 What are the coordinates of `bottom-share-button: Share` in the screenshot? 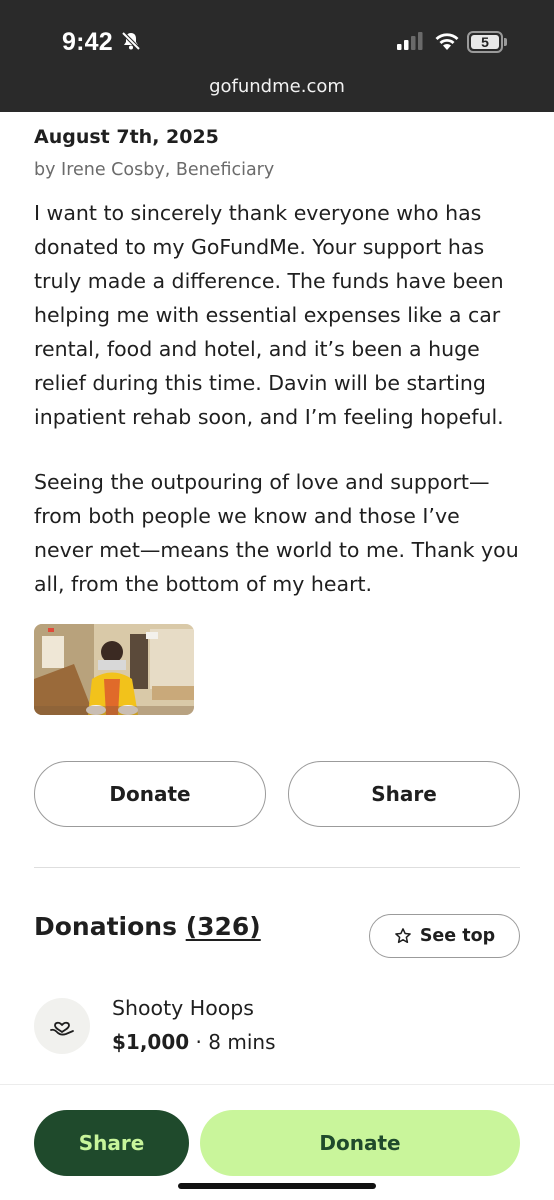 It's located at (111, 1143).